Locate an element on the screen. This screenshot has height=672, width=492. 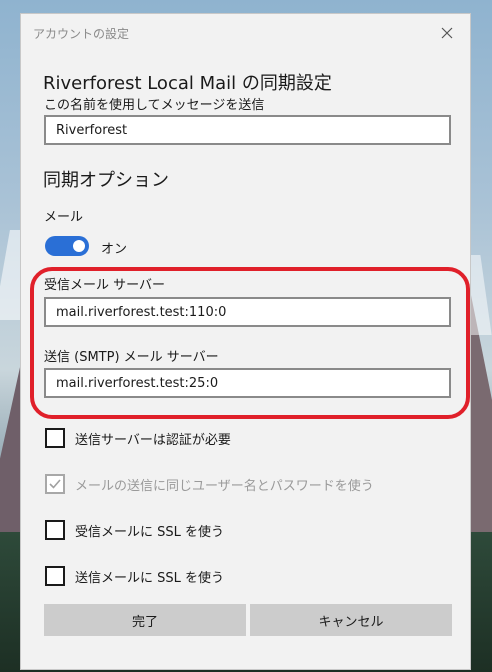
sync-settings-heading: Riverforest Local Mail の同期設定 is located at coordinates (187, 83).